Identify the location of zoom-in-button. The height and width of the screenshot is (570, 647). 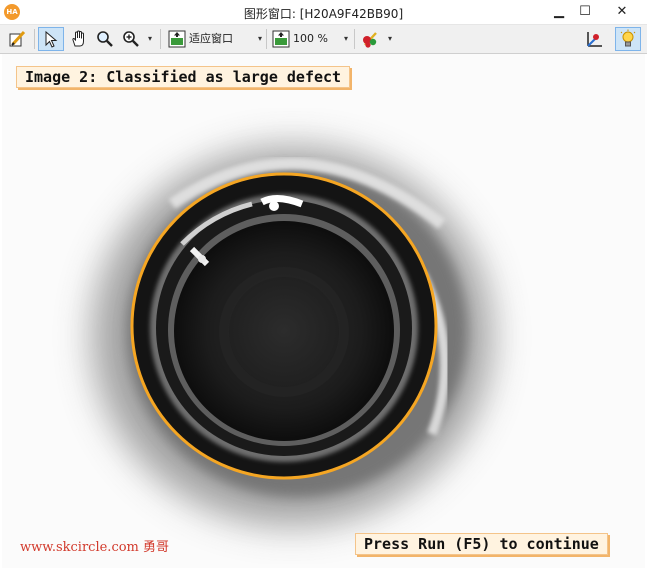
(131, 39).